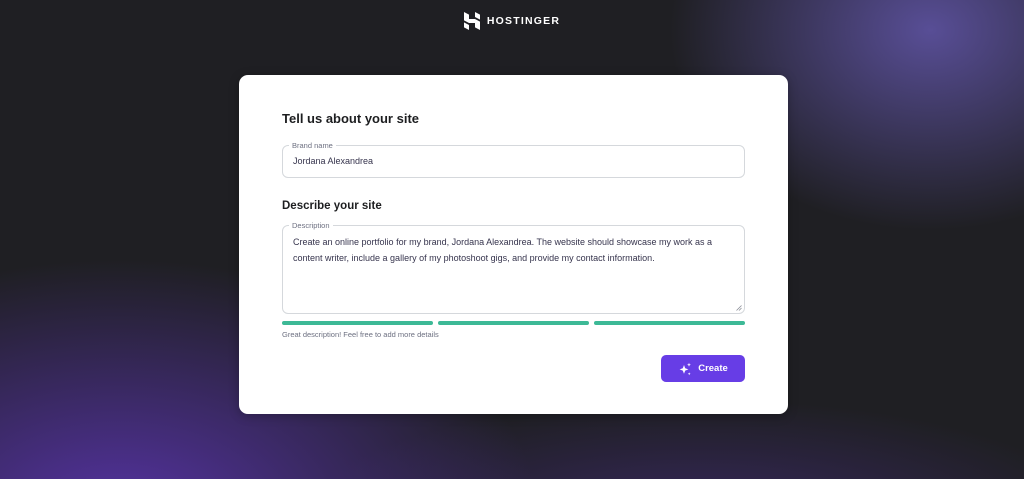 This screenshot has width=1024, height=479. I want to click on hostinger-logo-icon, so click(471, 21).